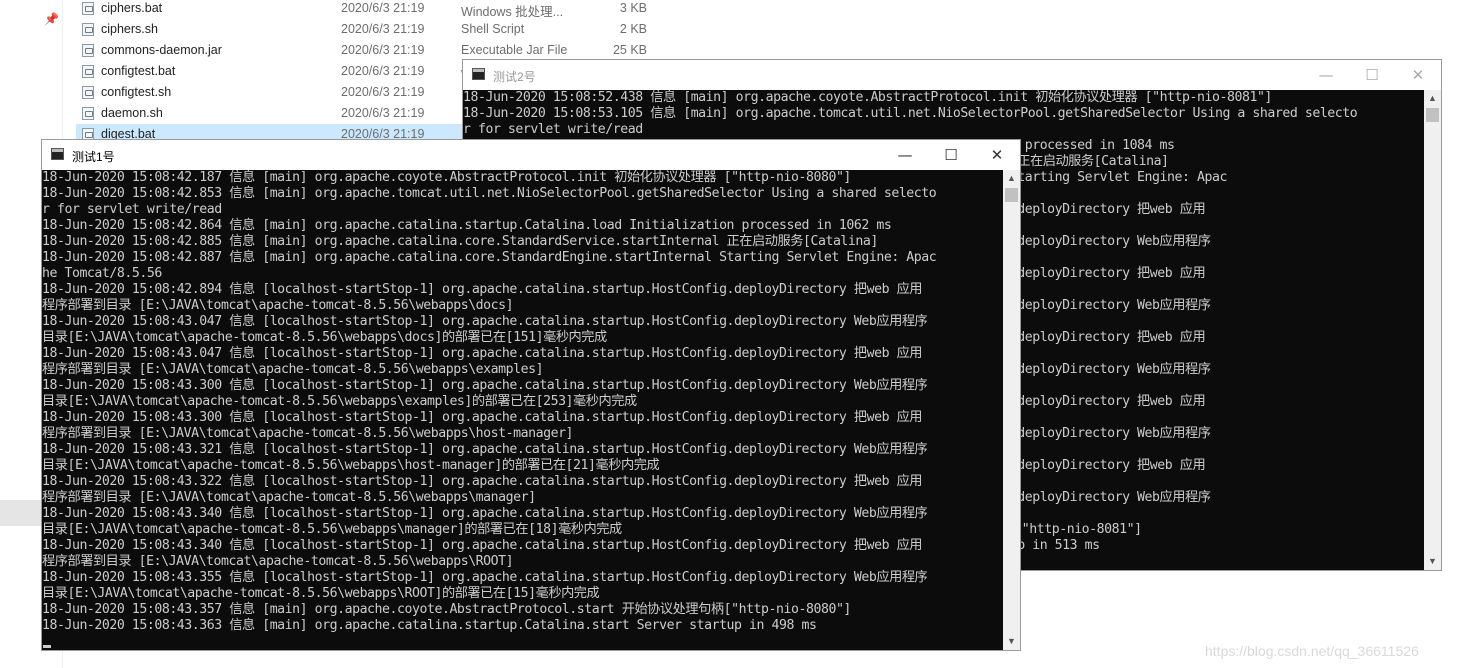 The image size is (1458, 668). Describe the element at coordinates (271, 71) in the screenshot. I see `file-row: configtest.bat 2020/6/3 21:19` at that location.